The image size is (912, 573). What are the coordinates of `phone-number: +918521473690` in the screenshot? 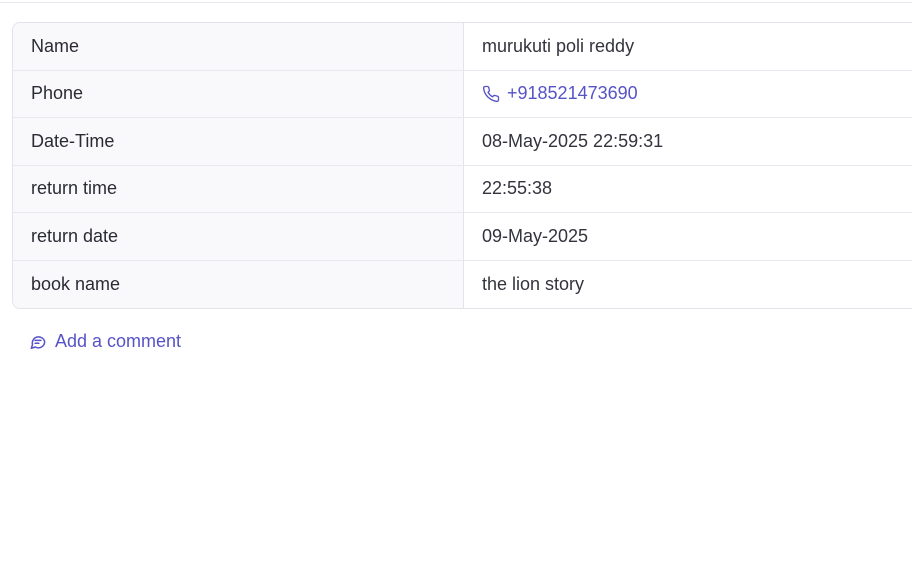 It's located at (572, 93).